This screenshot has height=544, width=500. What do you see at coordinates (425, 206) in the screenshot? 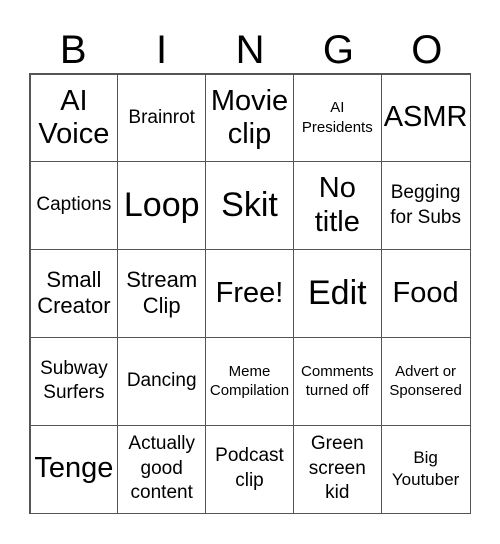
I see `bingo-cell: Begging for Subs` at bounding box center [425, 206].